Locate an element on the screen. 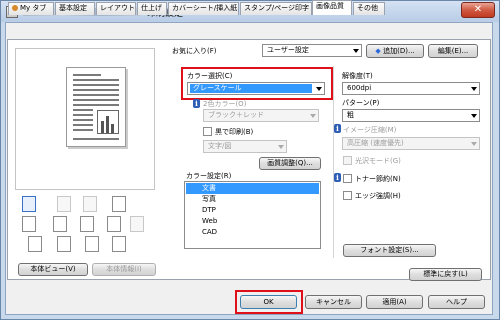 This screenshot has height=320, width=500. tab-layout: レイアウト is located at coordinates (116, 8).